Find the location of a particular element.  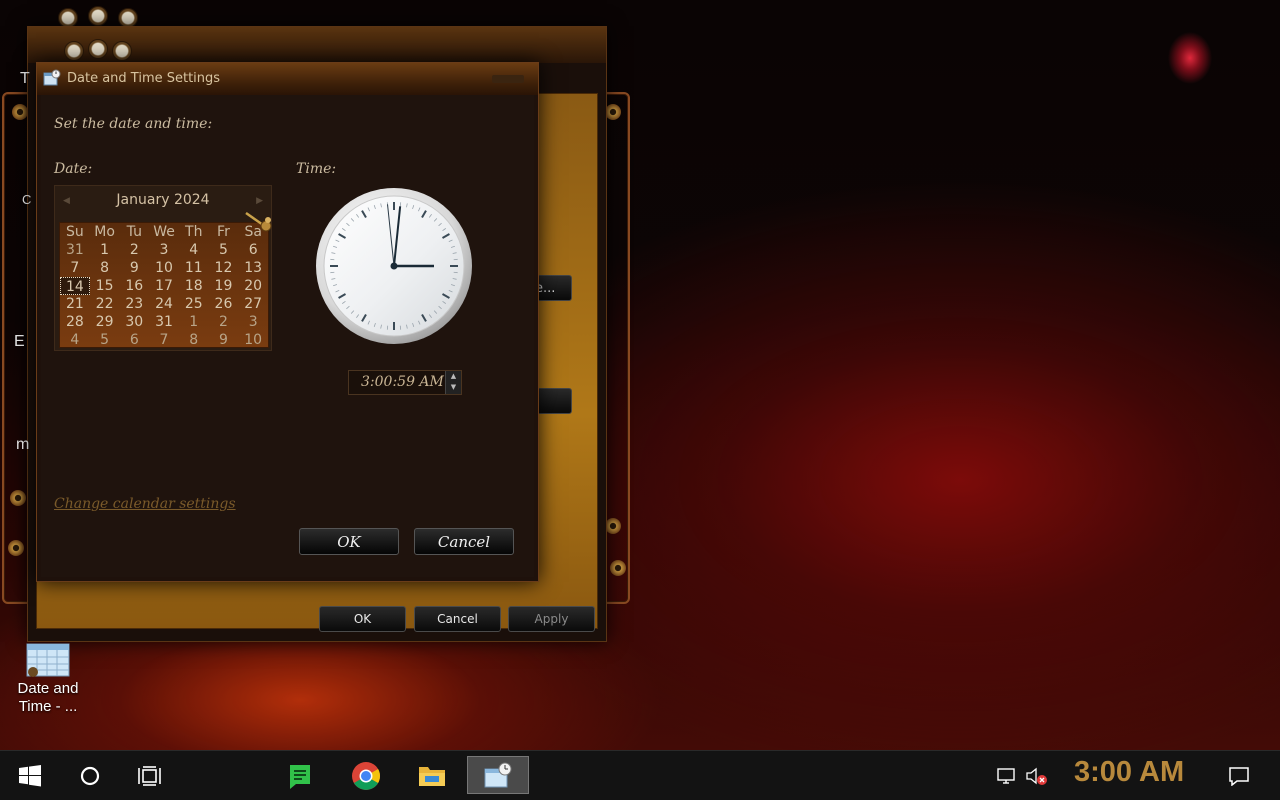

calendar-day: 20 is located at coordinates (253, 286).